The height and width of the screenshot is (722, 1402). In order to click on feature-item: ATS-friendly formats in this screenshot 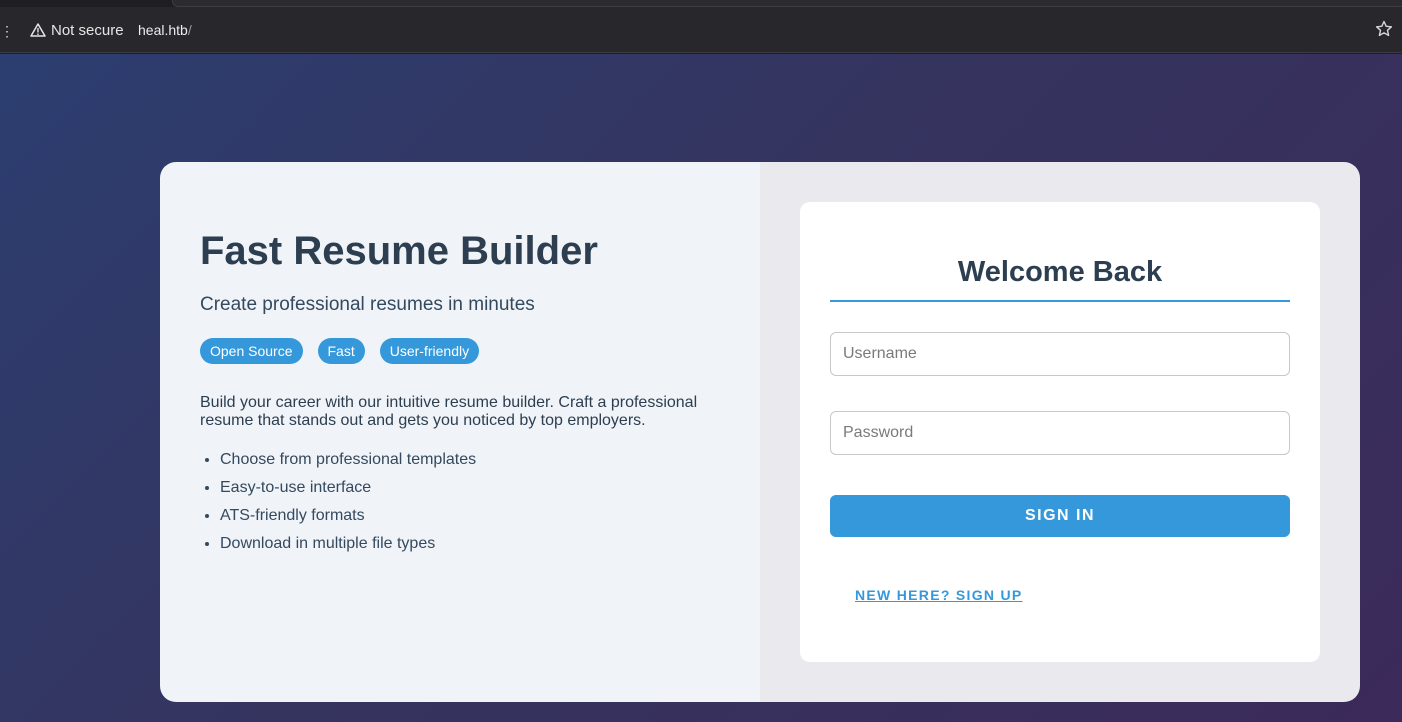, I will do `click(470, 516)`.